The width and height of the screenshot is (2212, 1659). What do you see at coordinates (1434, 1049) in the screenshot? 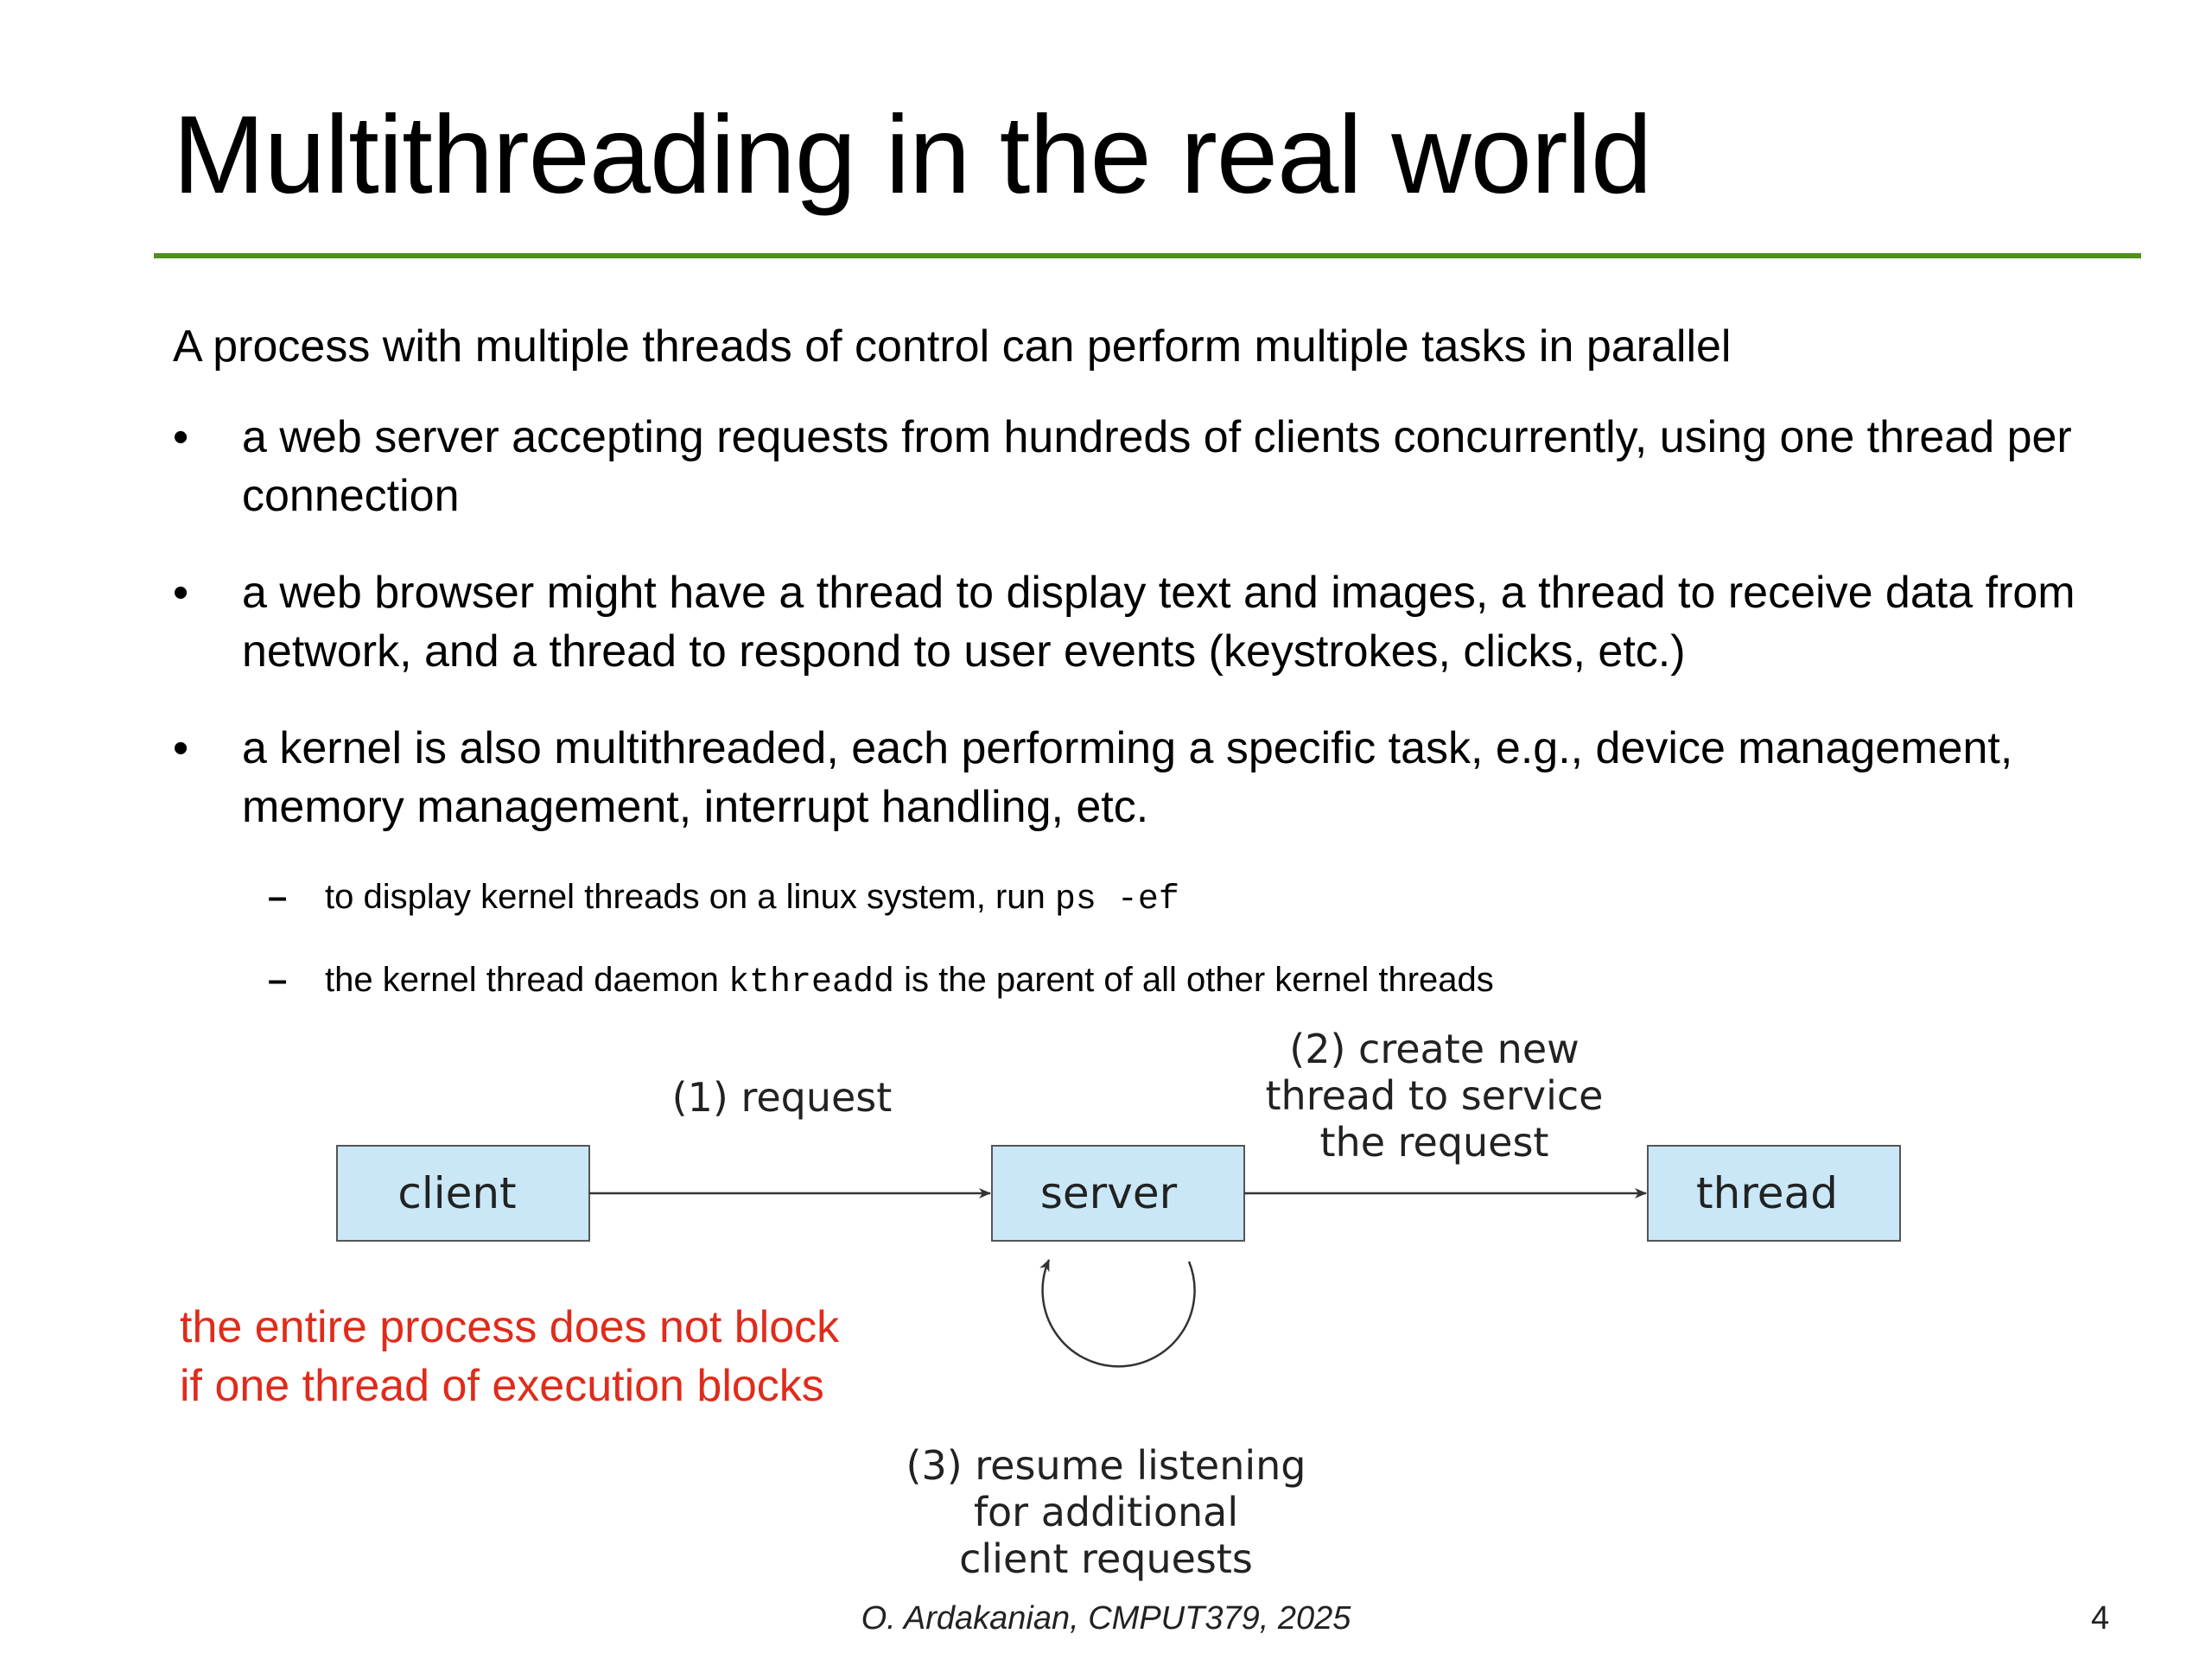
I see `step2-label-line1: (2) create new` at bounding box center [1434, 1049].